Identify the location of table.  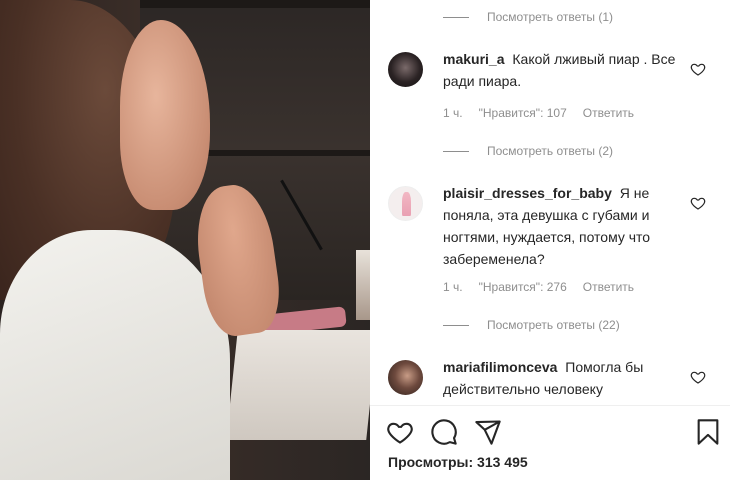
(298, 385).